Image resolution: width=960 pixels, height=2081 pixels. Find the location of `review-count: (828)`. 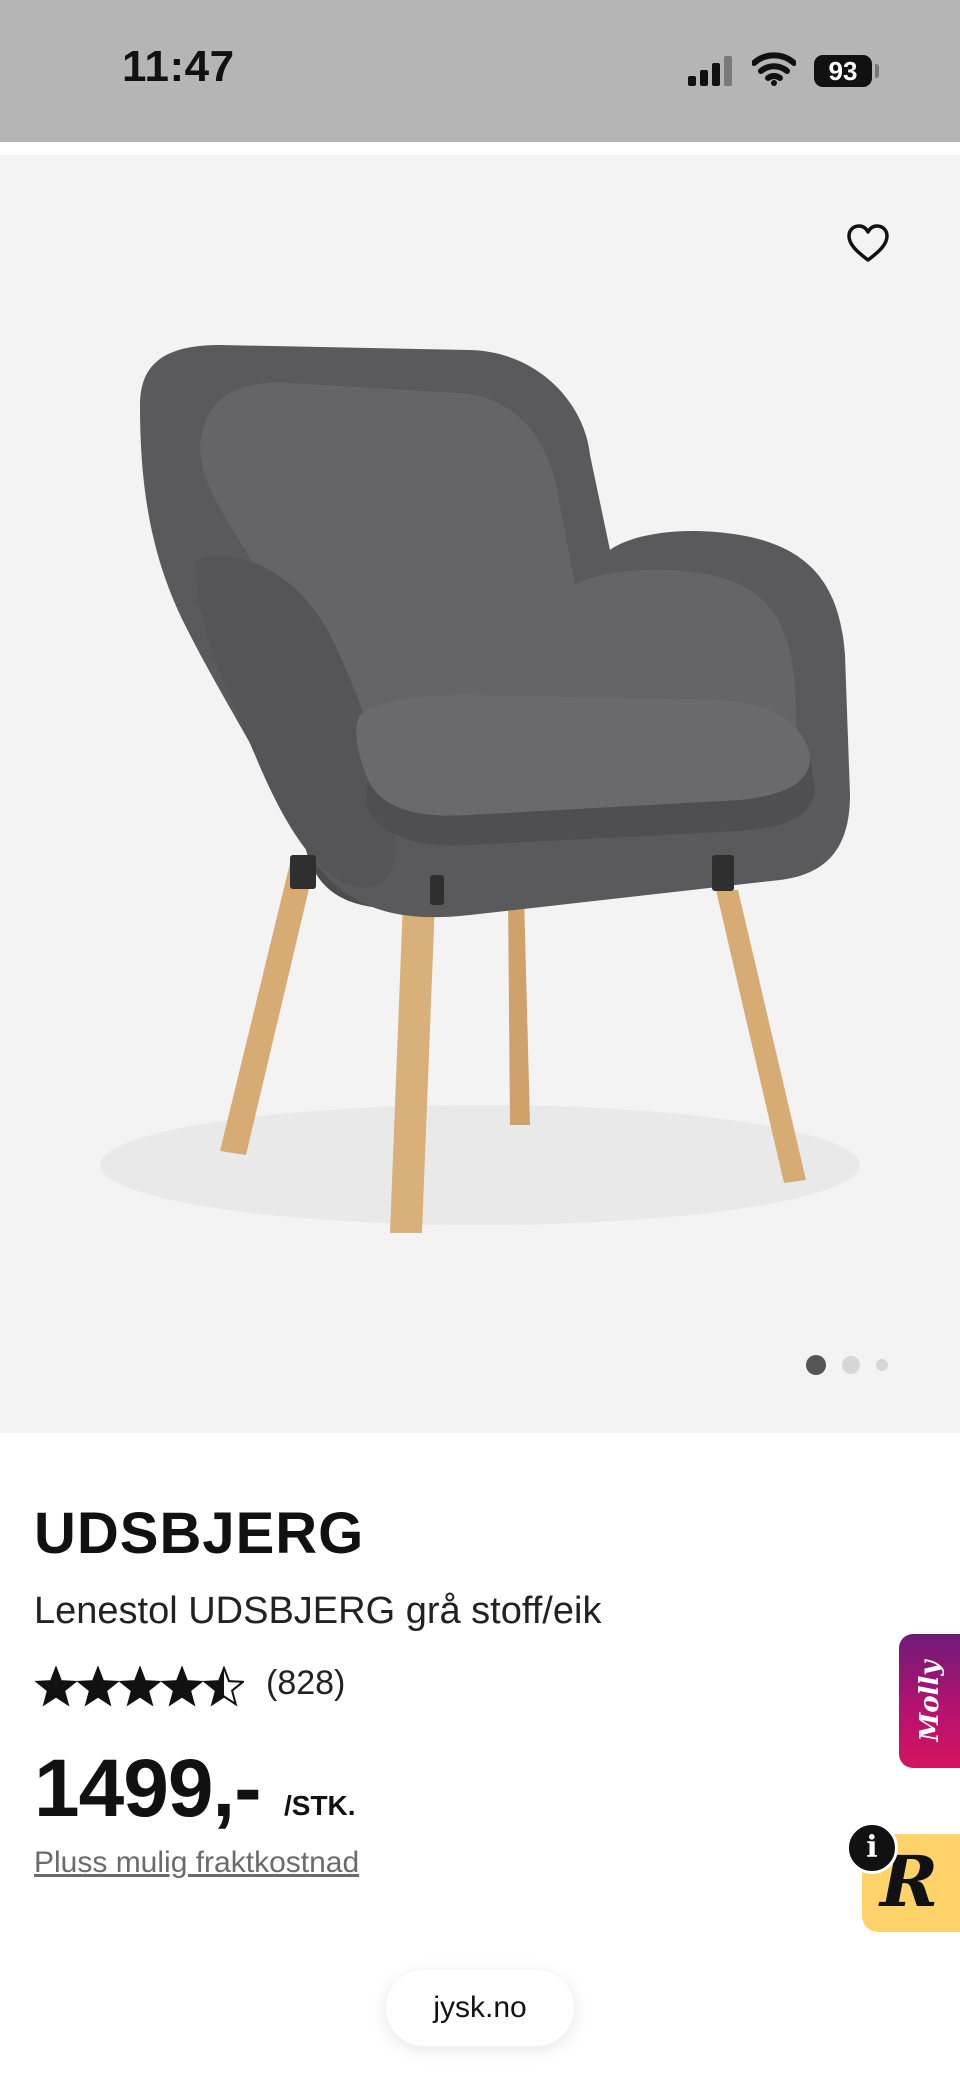

review-count: (828) is located at coordinates (305, 1683).